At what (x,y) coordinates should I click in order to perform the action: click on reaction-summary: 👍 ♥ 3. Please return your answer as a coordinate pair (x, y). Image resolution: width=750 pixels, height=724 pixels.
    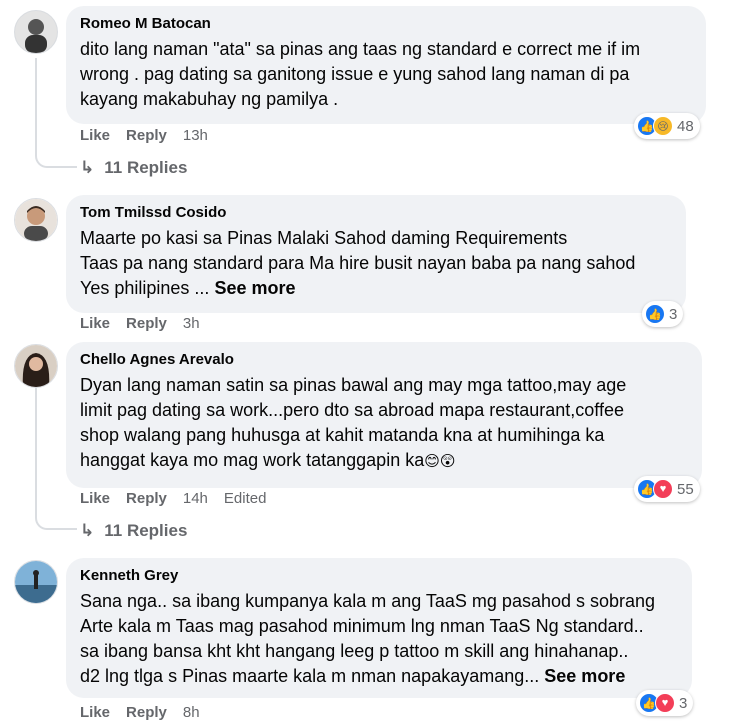
    Looking at the image, I should click on (665, 703).